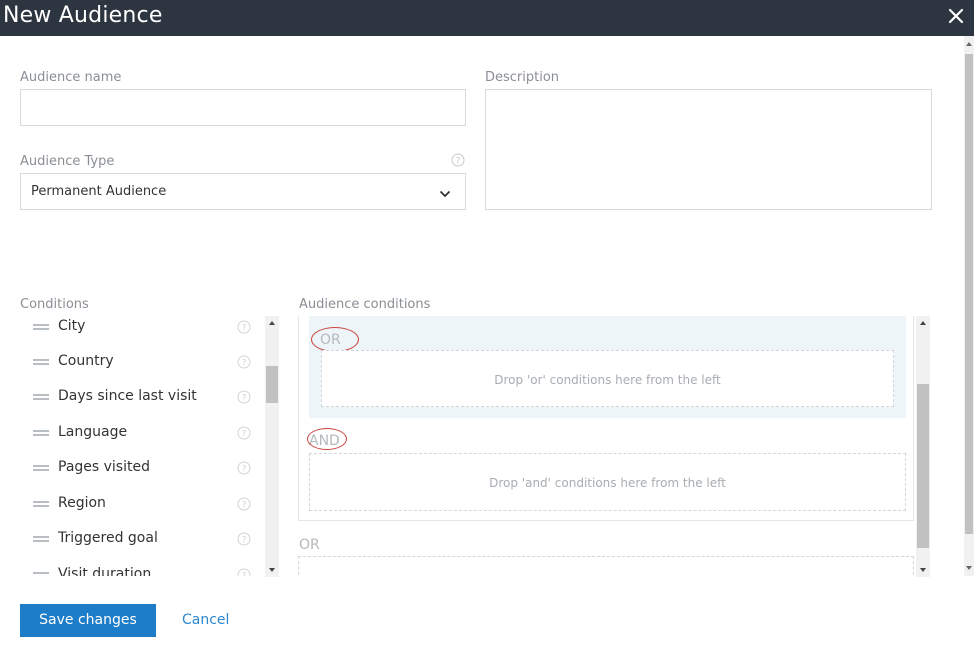 This screenshot has height=656, width=974. I want to click on audience-type-value: Permanent Audience, so click(99, 191).